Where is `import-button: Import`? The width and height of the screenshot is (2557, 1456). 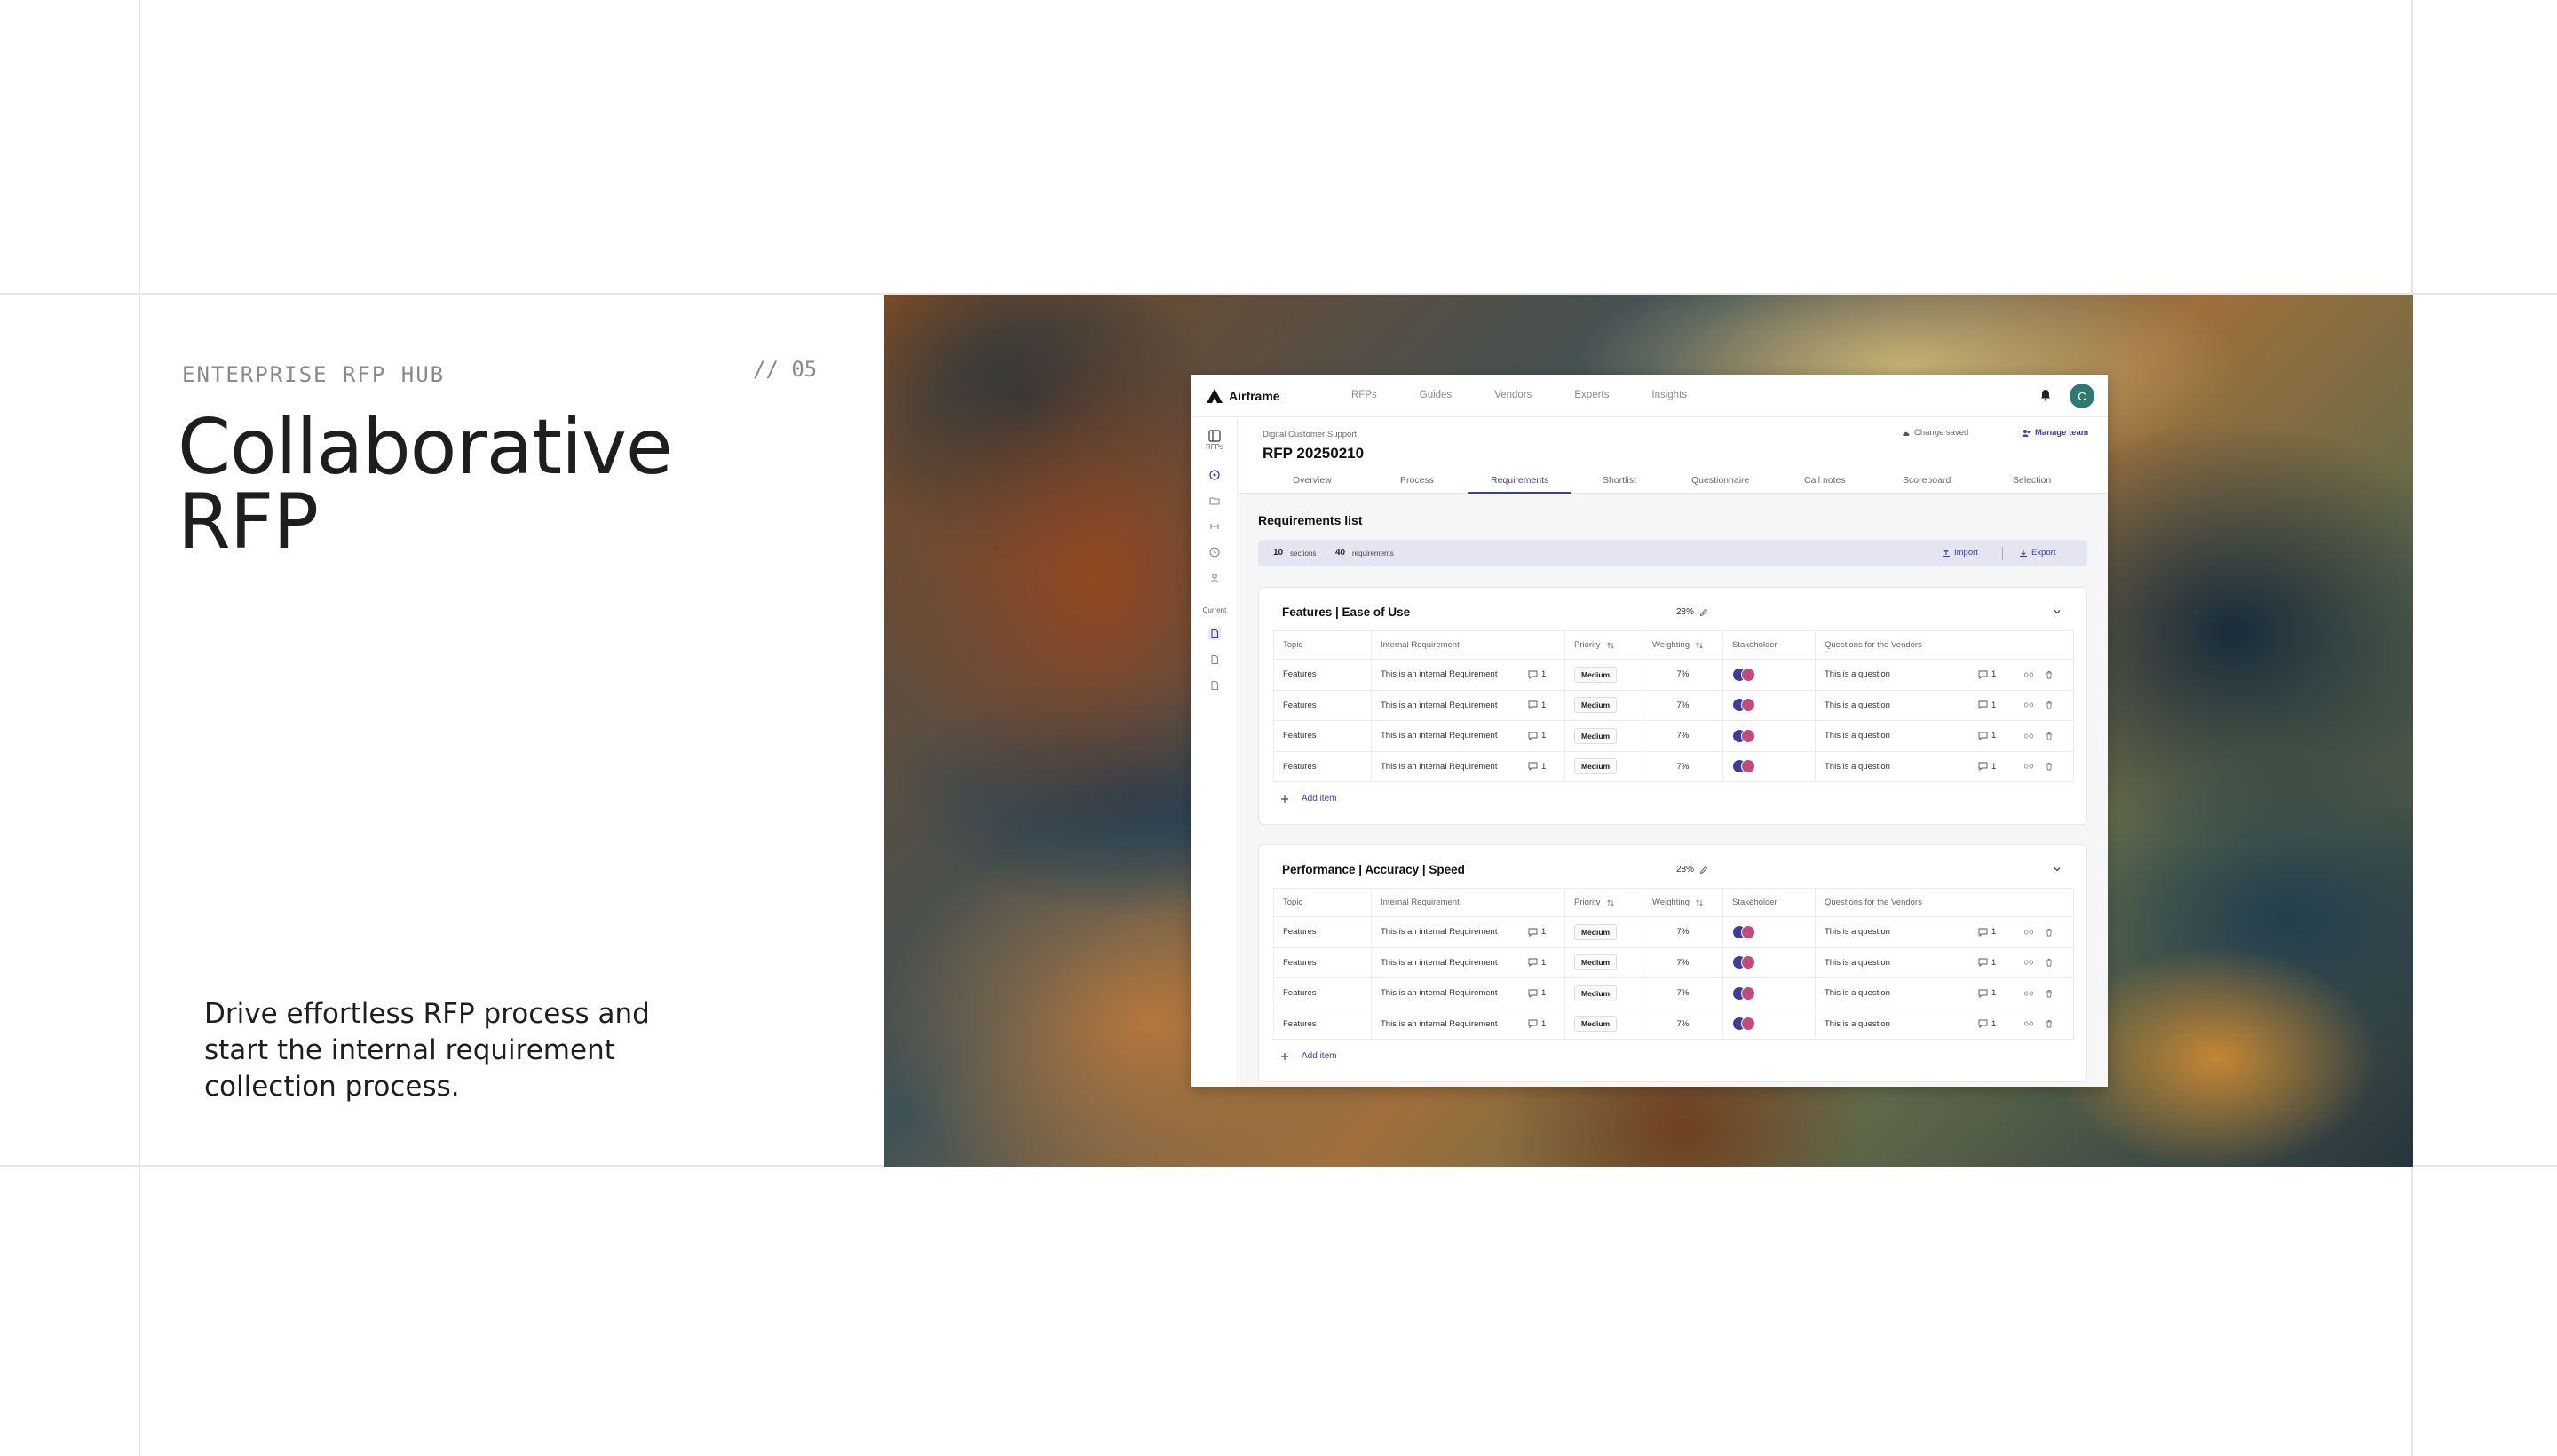
import-button: Import is located at coordinates (1960, 553).